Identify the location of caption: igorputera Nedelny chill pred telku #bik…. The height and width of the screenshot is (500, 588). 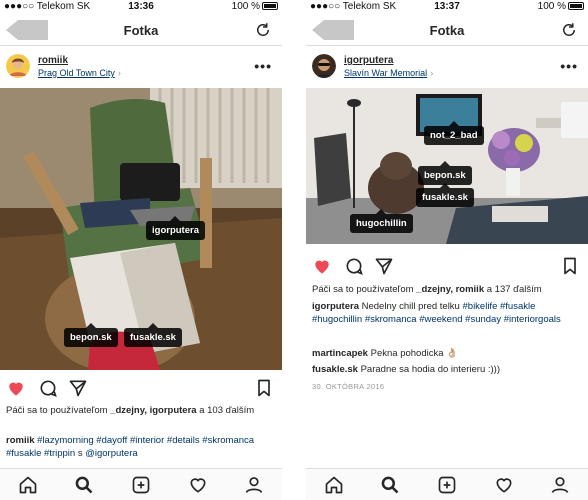
(447, 313).